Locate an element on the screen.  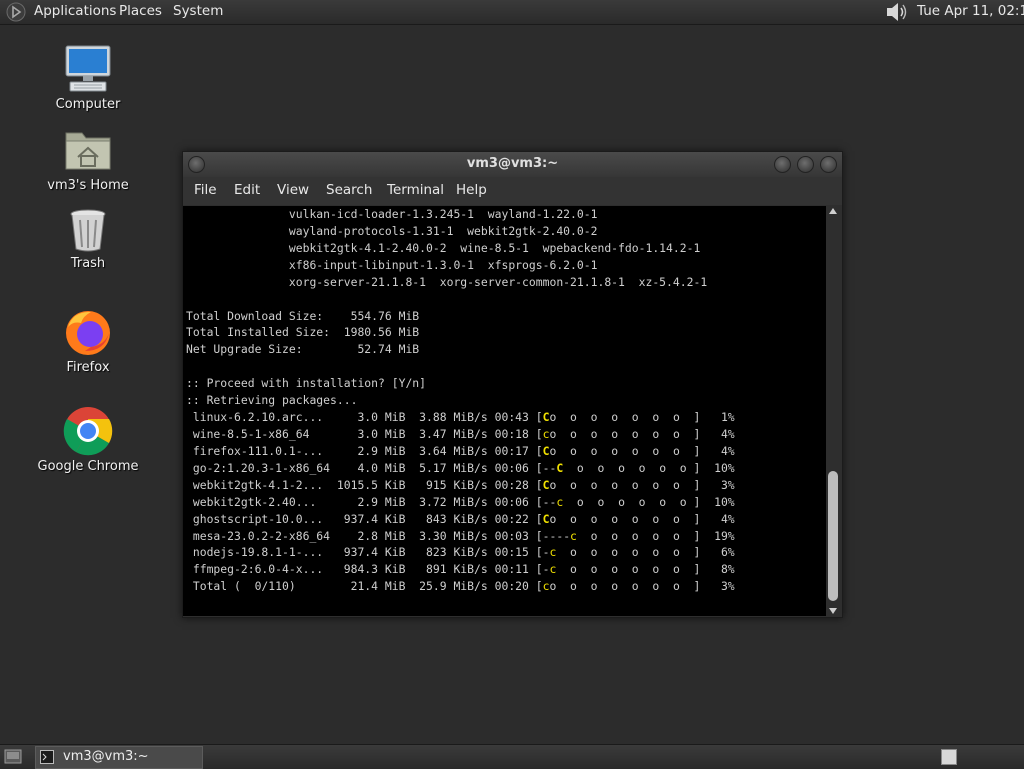
computer-icon is located at coordinates (88, 68).